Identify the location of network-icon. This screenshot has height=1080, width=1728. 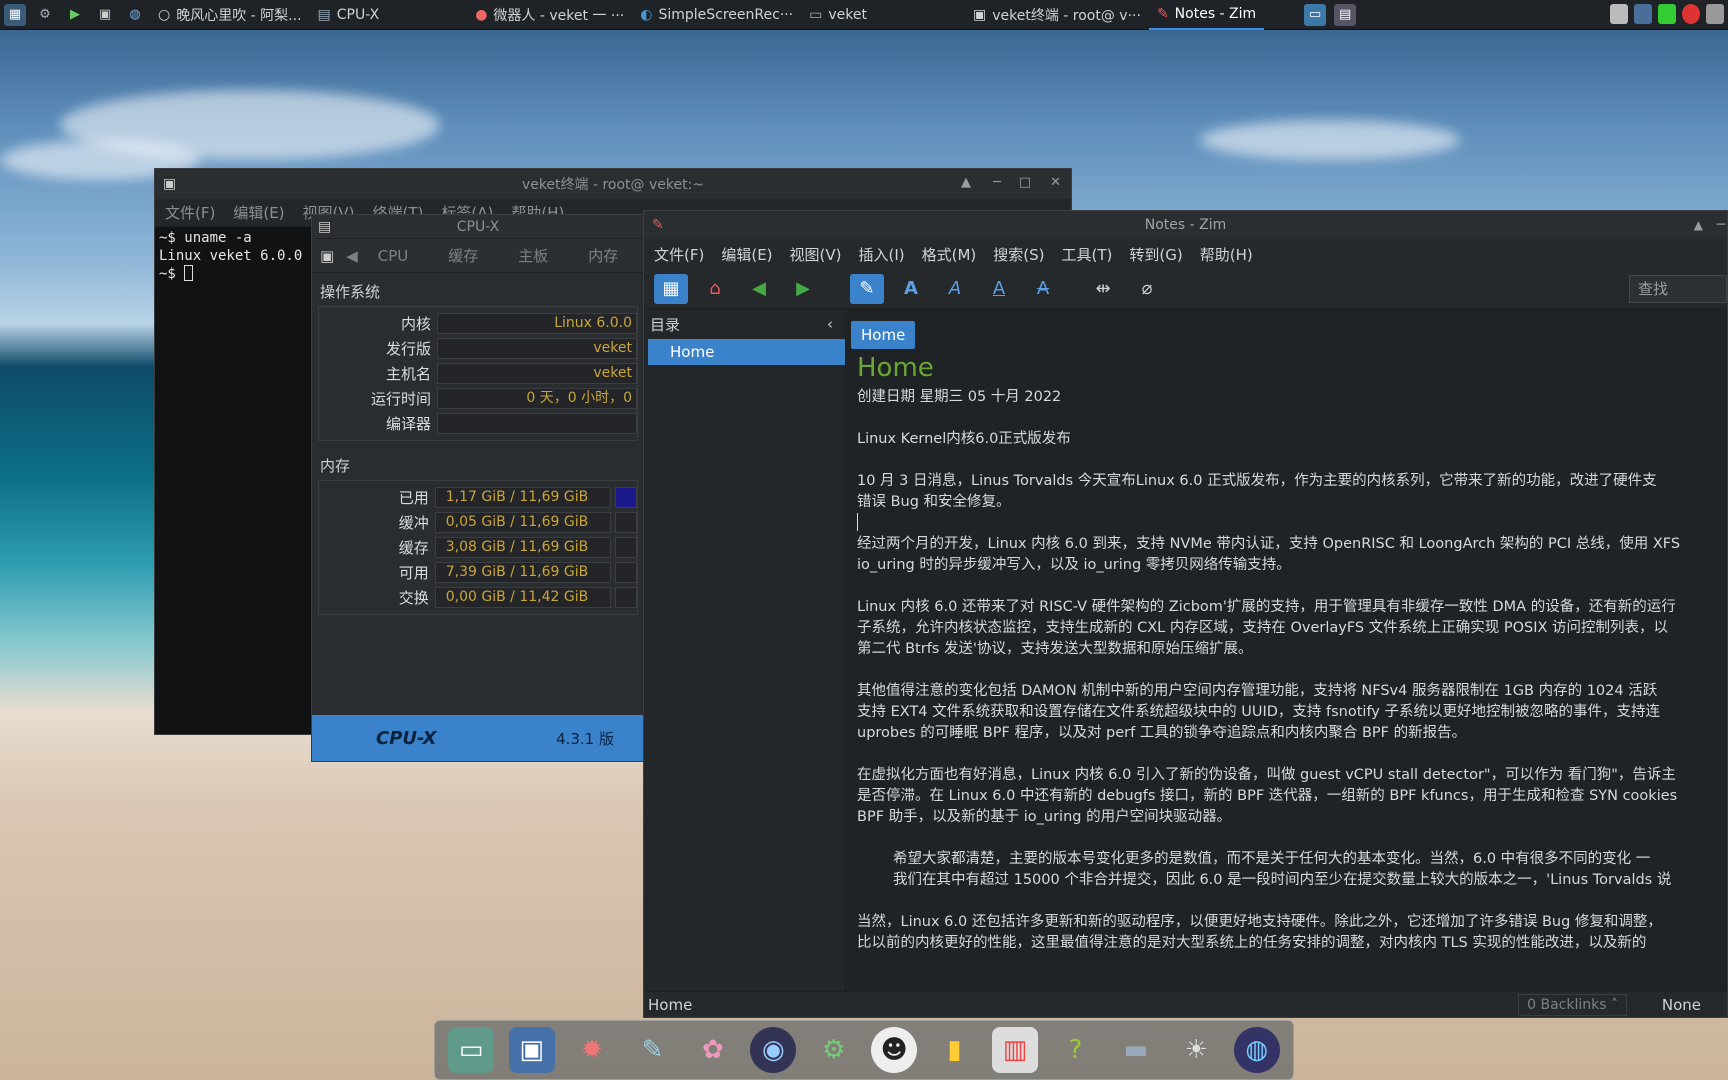
(1643, 14).